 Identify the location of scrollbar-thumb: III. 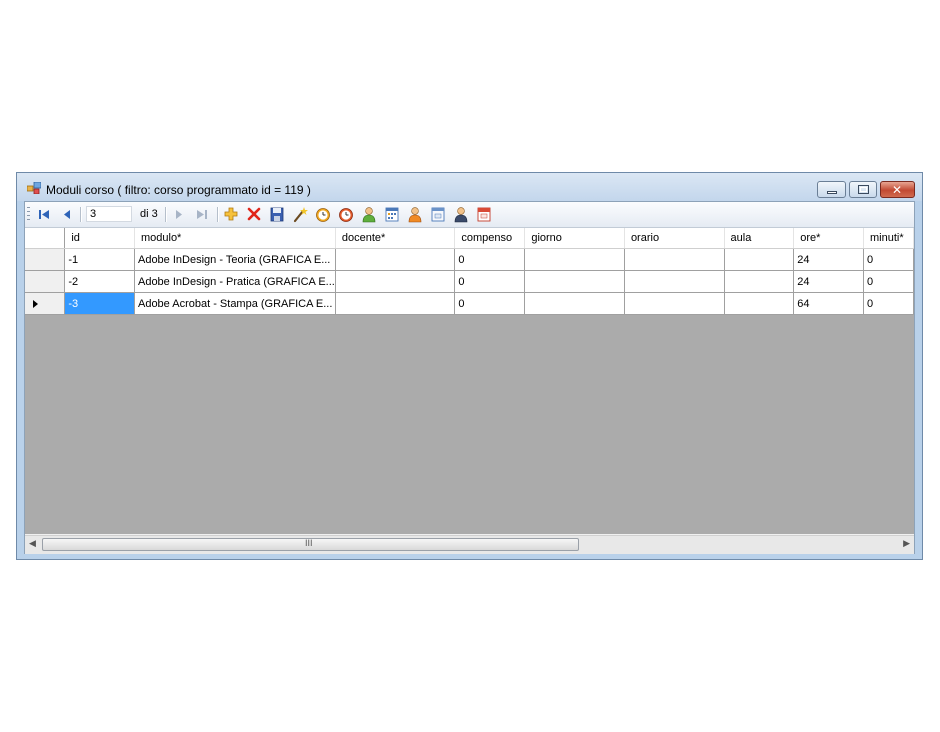
(310, 544).